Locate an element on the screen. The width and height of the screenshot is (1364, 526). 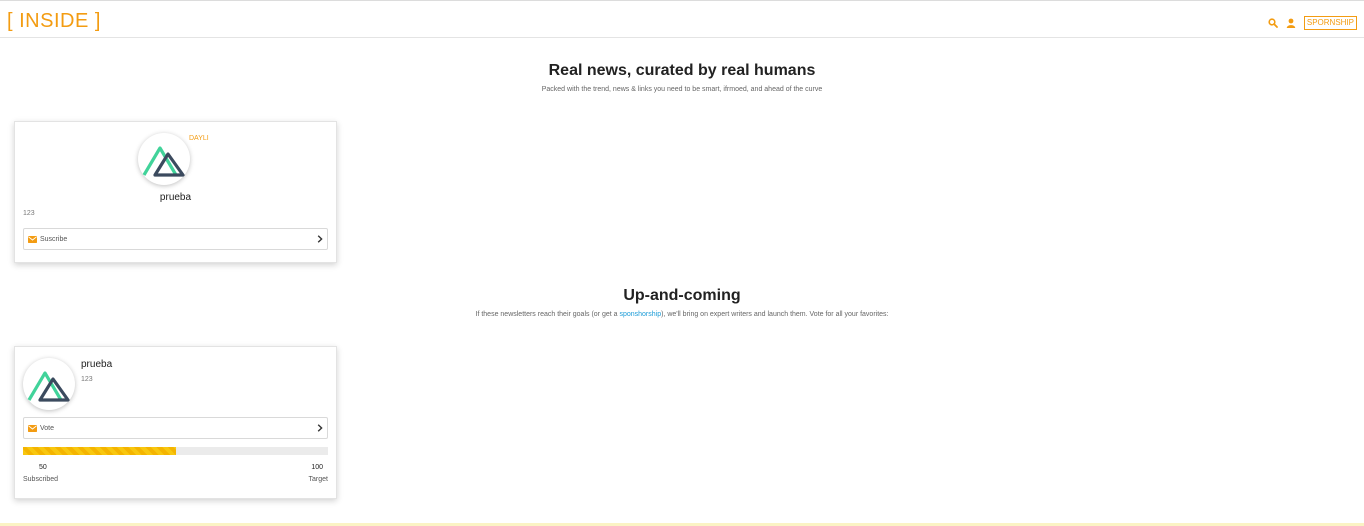
subscribed-label: Subscribed is located at coordinates (41, 479).